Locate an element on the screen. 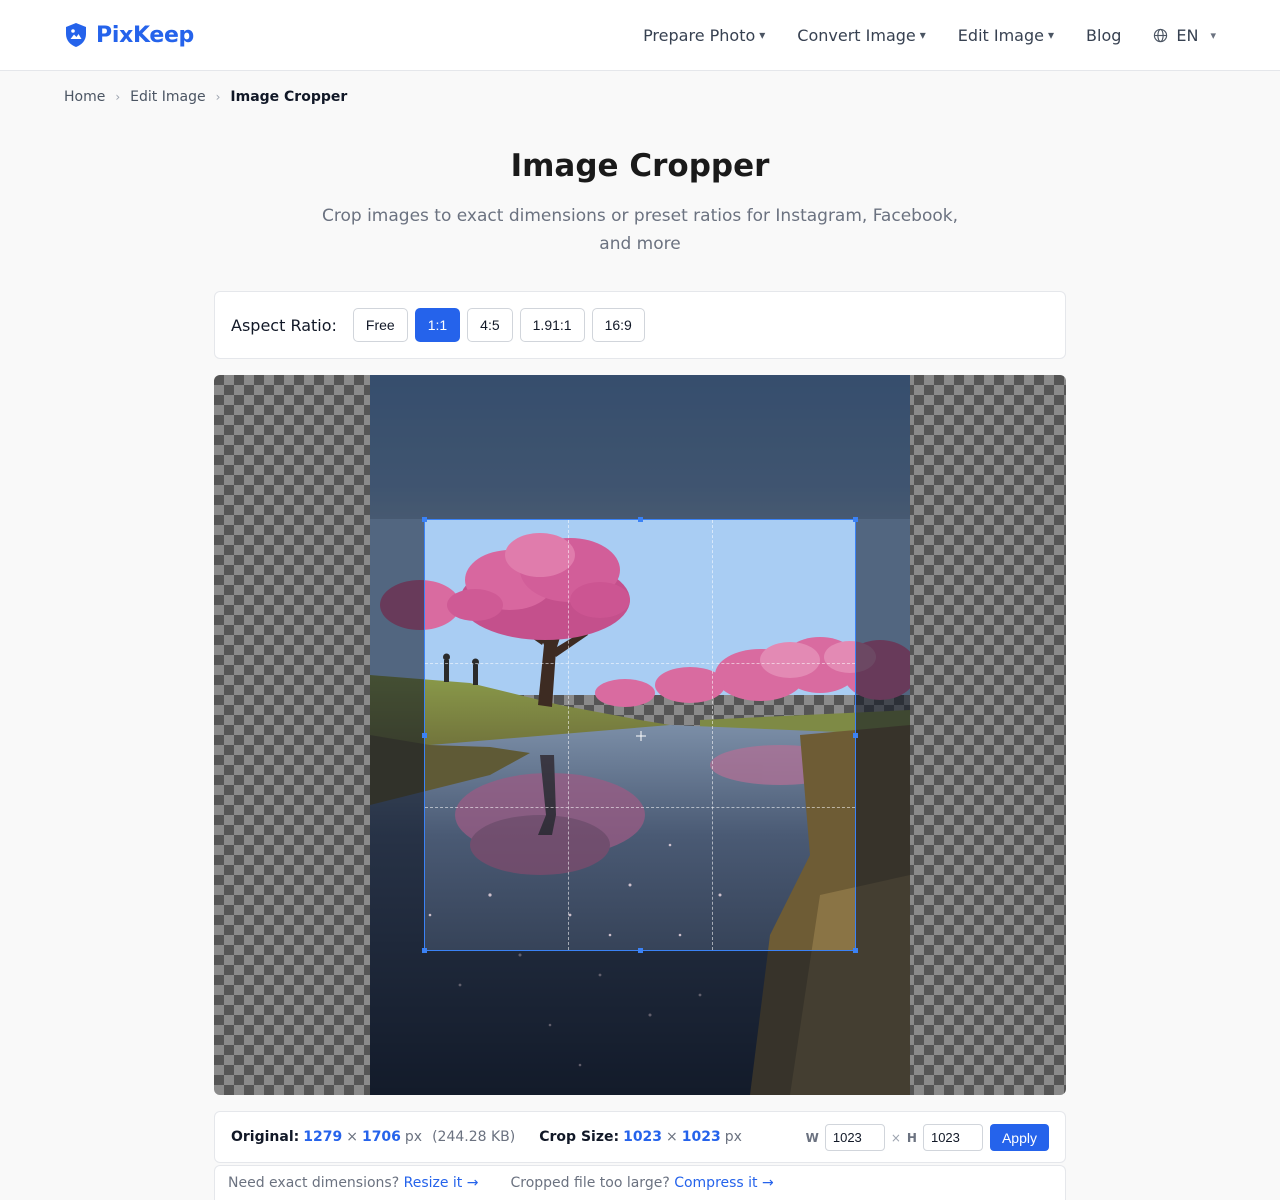 This screenshot has height=1200, width=1280. nav-edit-image: Edit Image ▾ is located at coordinates (1006, 35).